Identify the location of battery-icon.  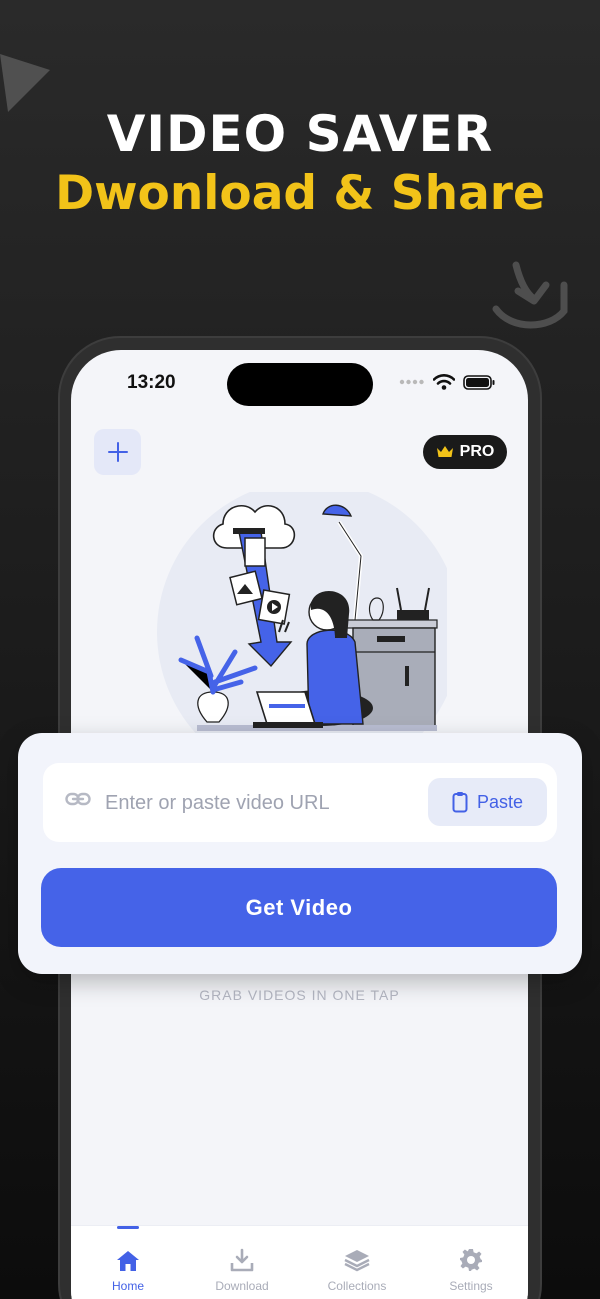
(479, 382).